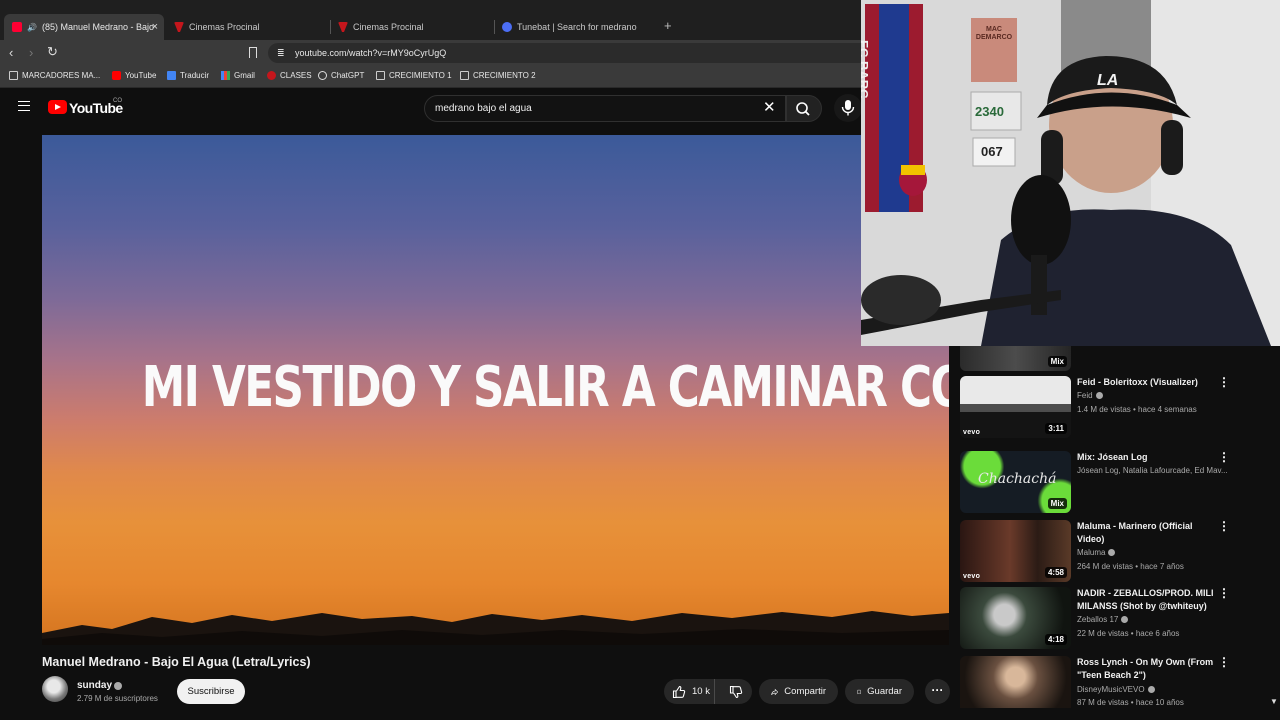 The height and width of the screenshot is (720, 1280). What do you see at coordinates (420, 75) in the screenshot?
I see `bookmark-label: CRECIMIENTO 1` at bounding box center [420, 75].